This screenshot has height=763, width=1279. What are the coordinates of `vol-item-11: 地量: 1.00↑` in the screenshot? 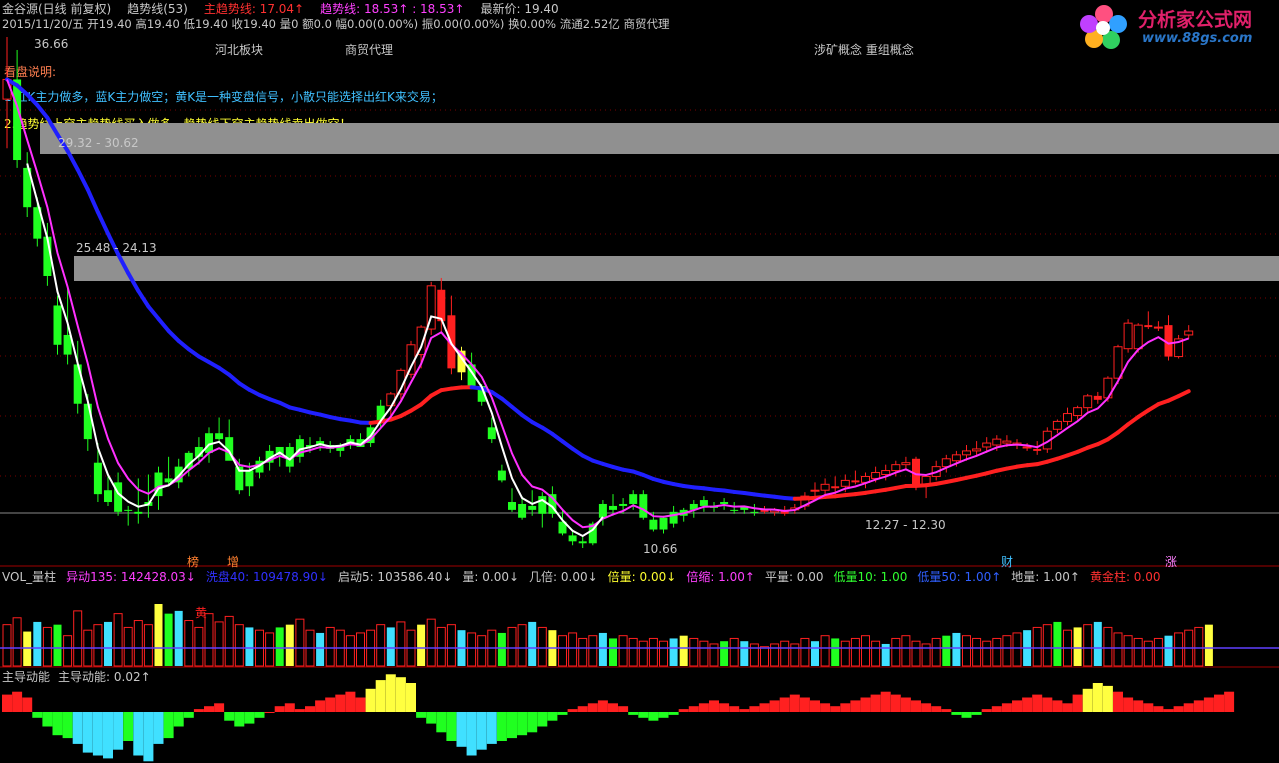 It's located at (1045, 577).